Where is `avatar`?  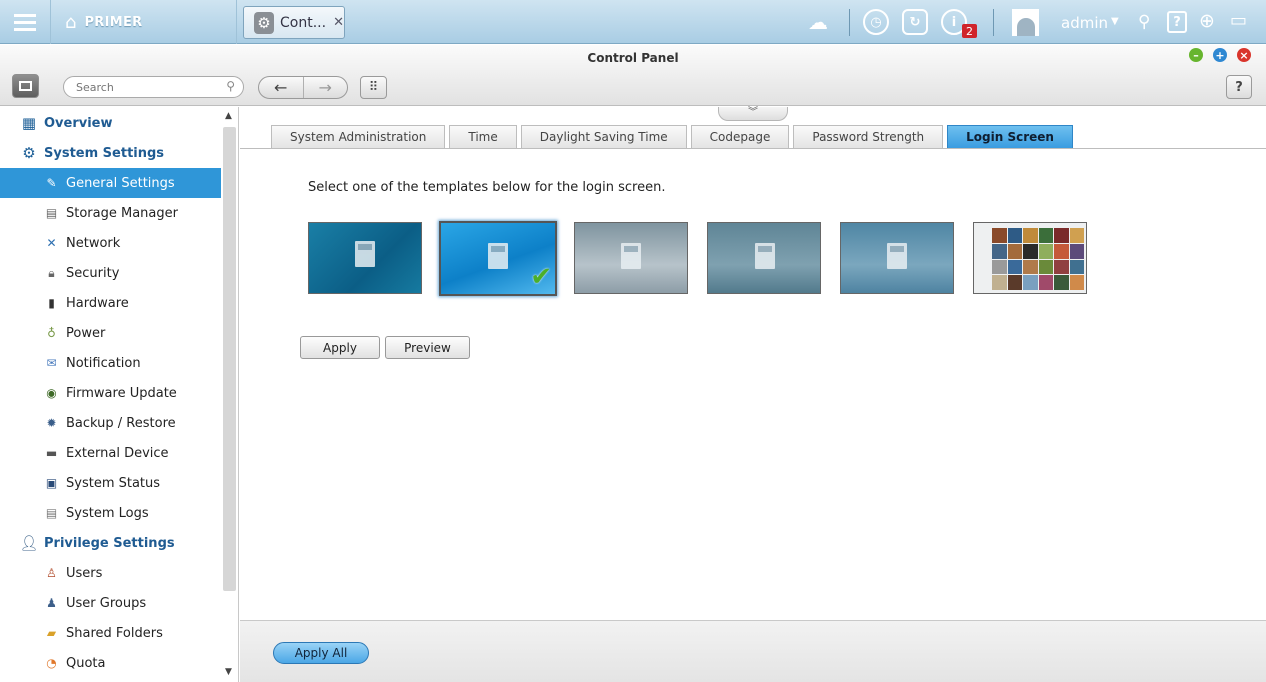 avatar is located at coordinates (1025, 22).